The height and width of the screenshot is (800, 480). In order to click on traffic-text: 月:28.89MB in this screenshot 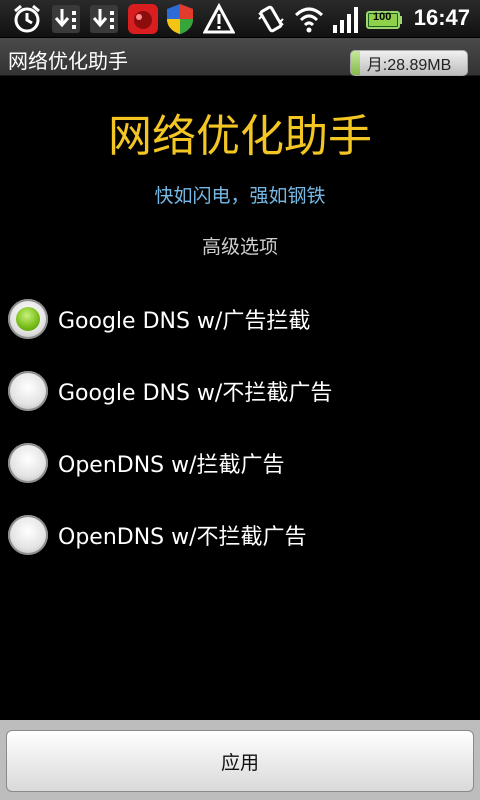, I will do `click(409, 65)`.